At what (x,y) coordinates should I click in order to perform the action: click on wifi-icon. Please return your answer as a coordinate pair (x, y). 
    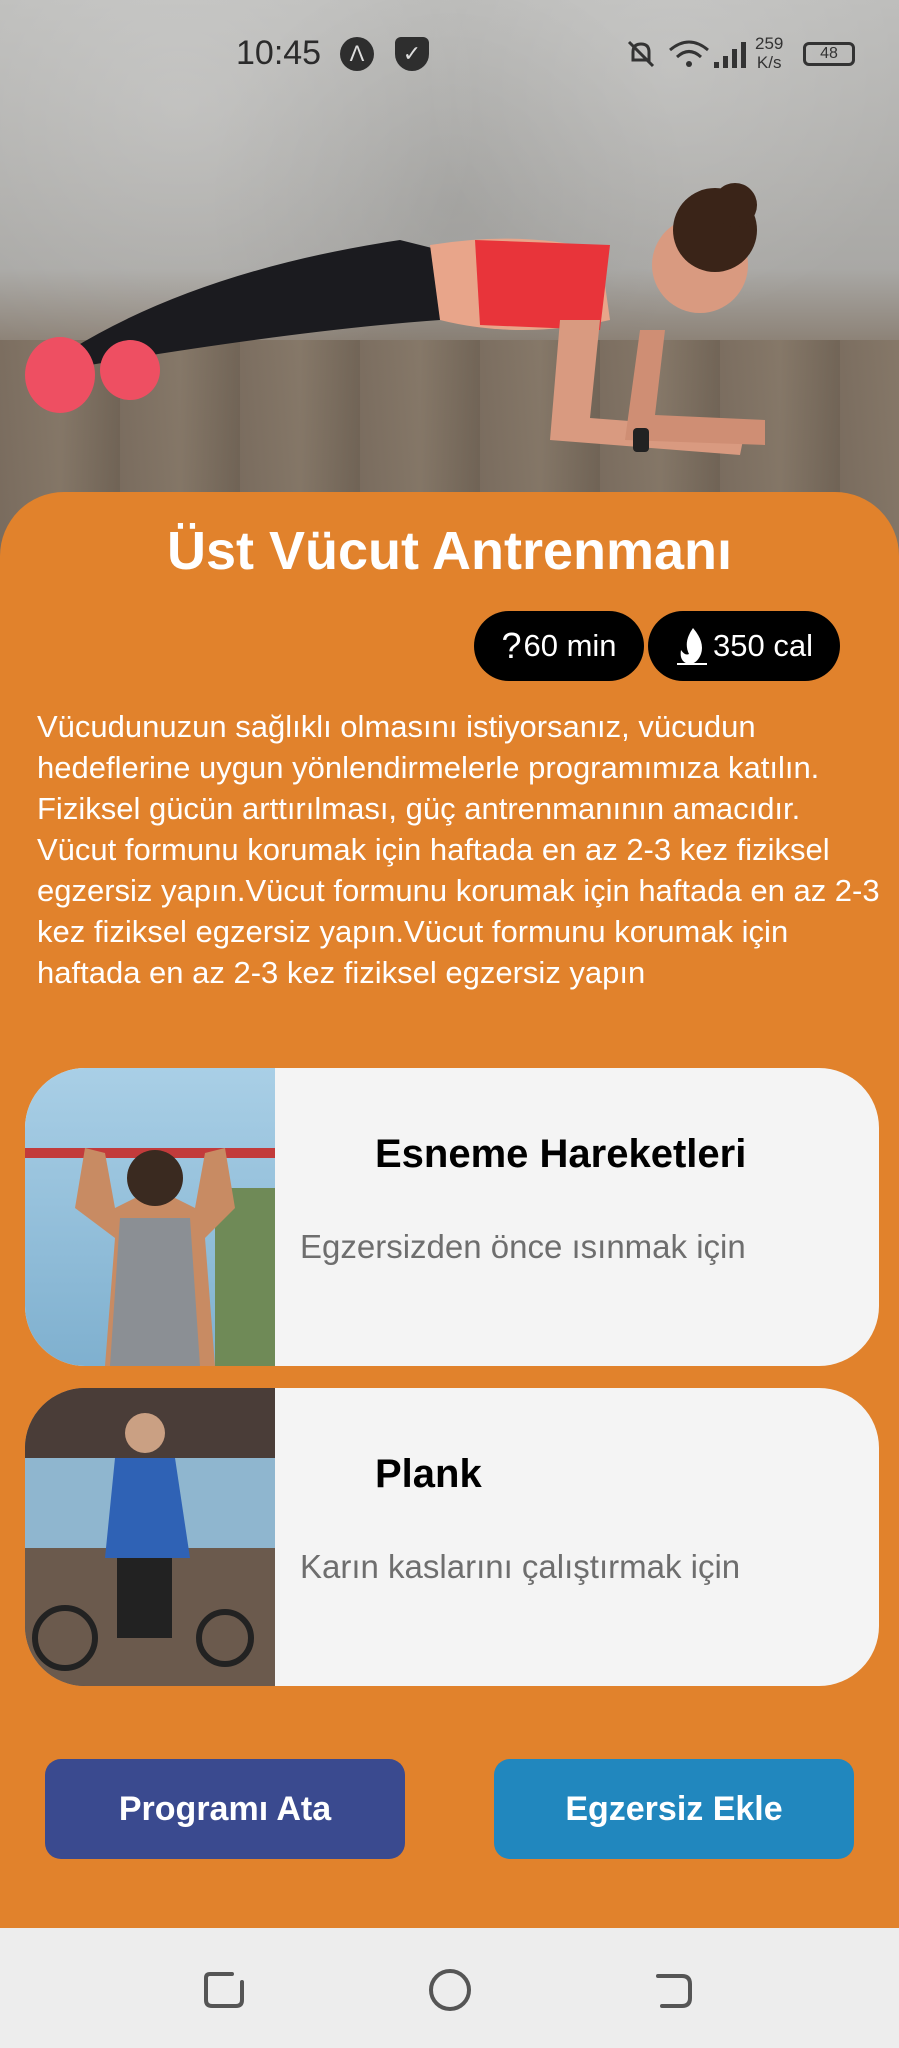
    Looking at the image, I should click on (689, 53).